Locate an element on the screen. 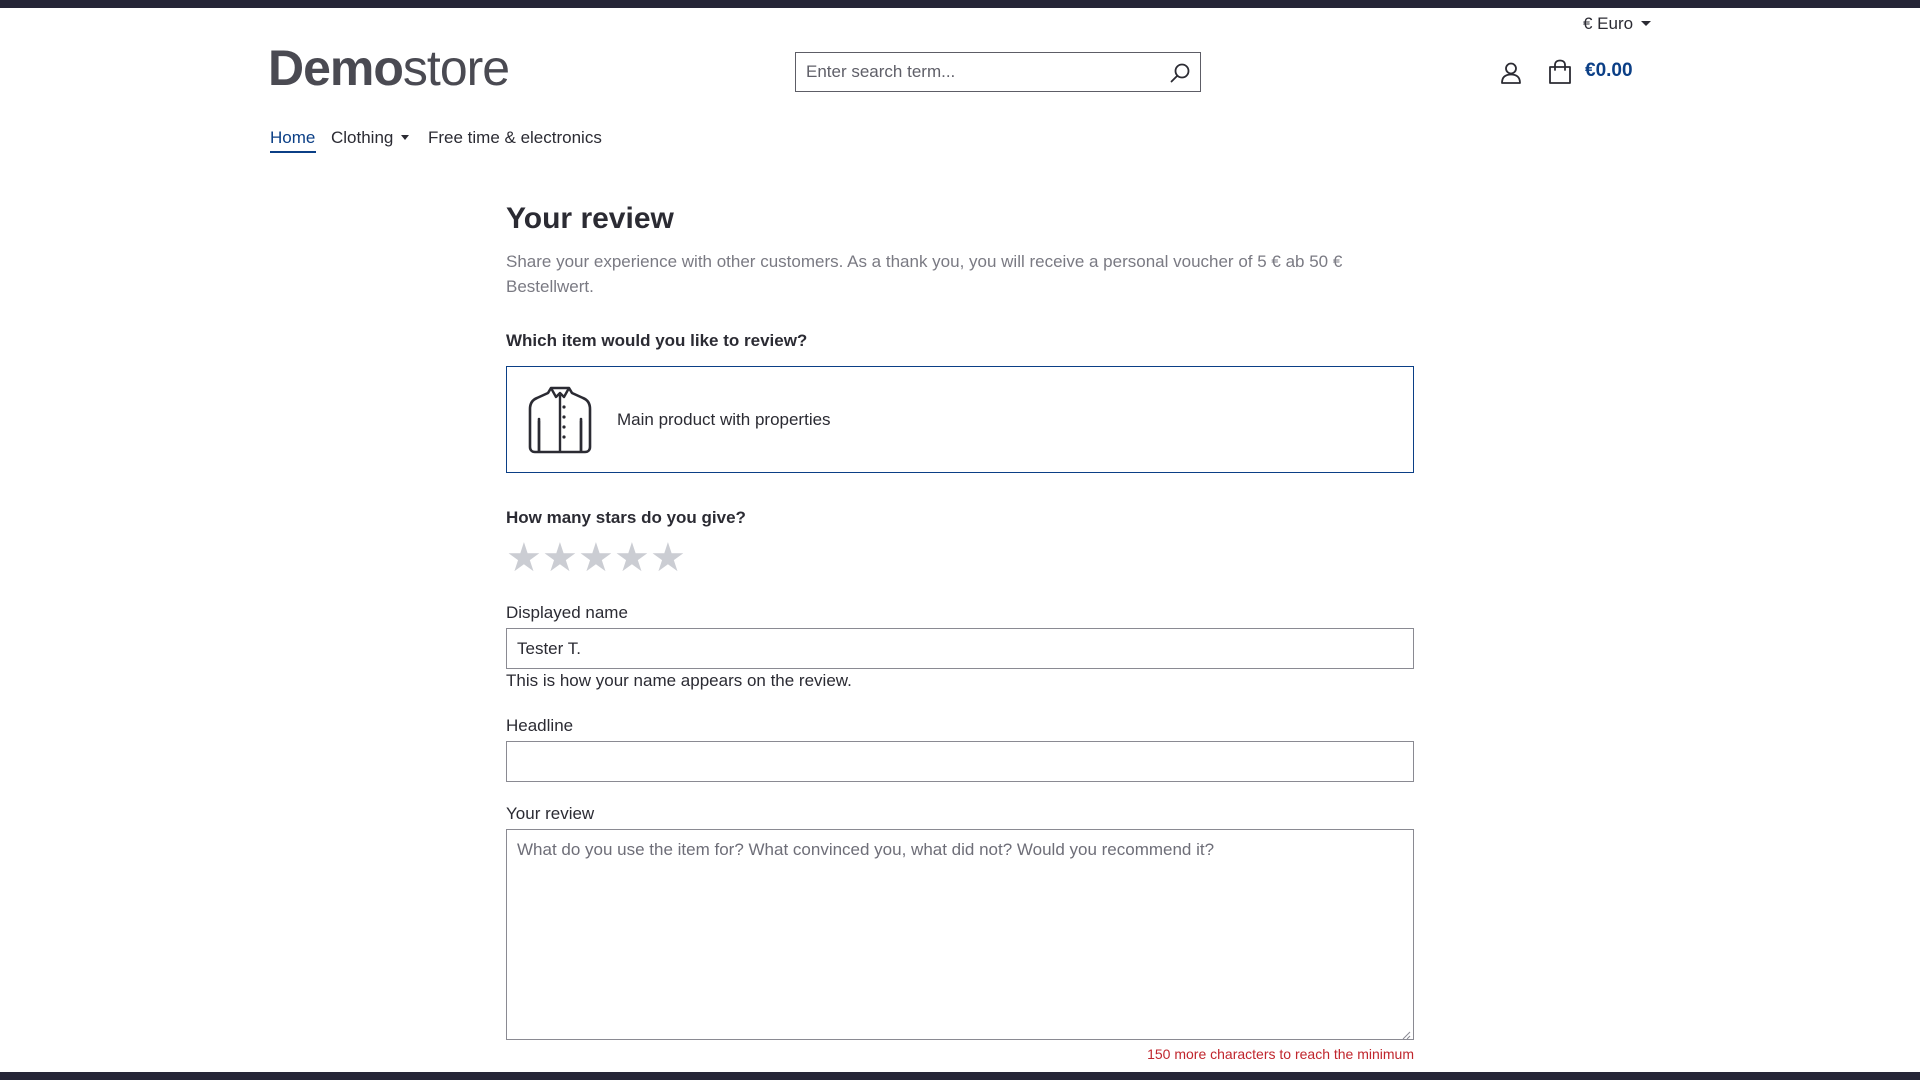  logo-light-text: store is located at coordinates (456, 68).